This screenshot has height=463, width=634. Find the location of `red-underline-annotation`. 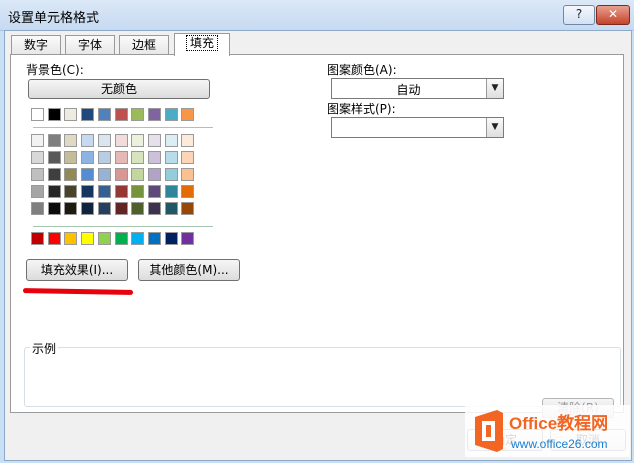

red-underline-annotation is located at coordinates (78, 291).